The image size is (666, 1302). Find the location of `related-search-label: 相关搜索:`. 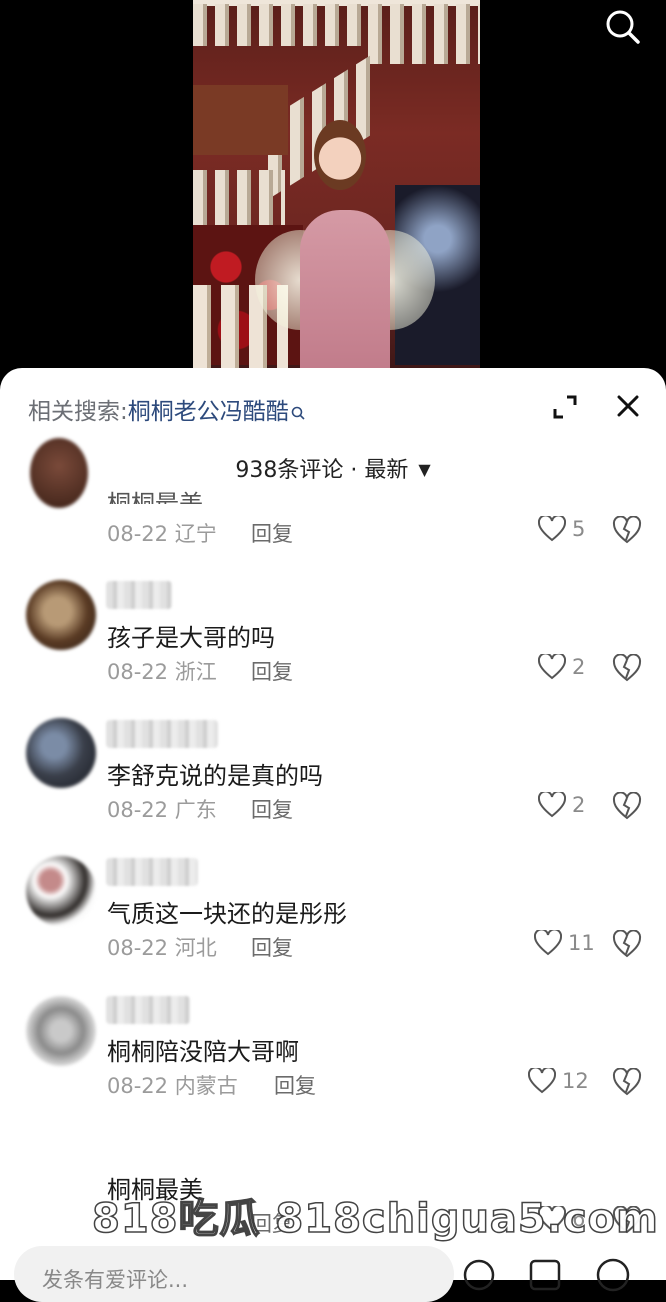

related-search-label: 相关搜索: is located at coordinates (78, 412).